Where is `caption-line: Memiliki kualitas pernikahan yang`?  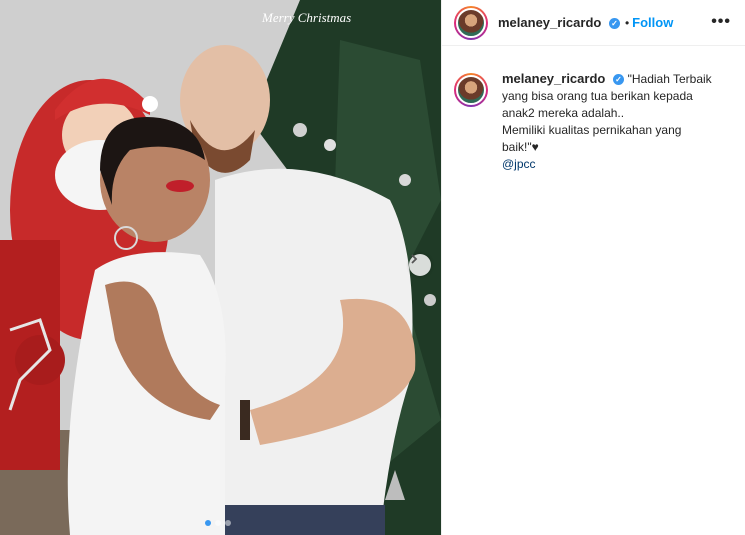
caption-line: Memiliki kualitas pernikahan yang is located at coordinates (592, 130).